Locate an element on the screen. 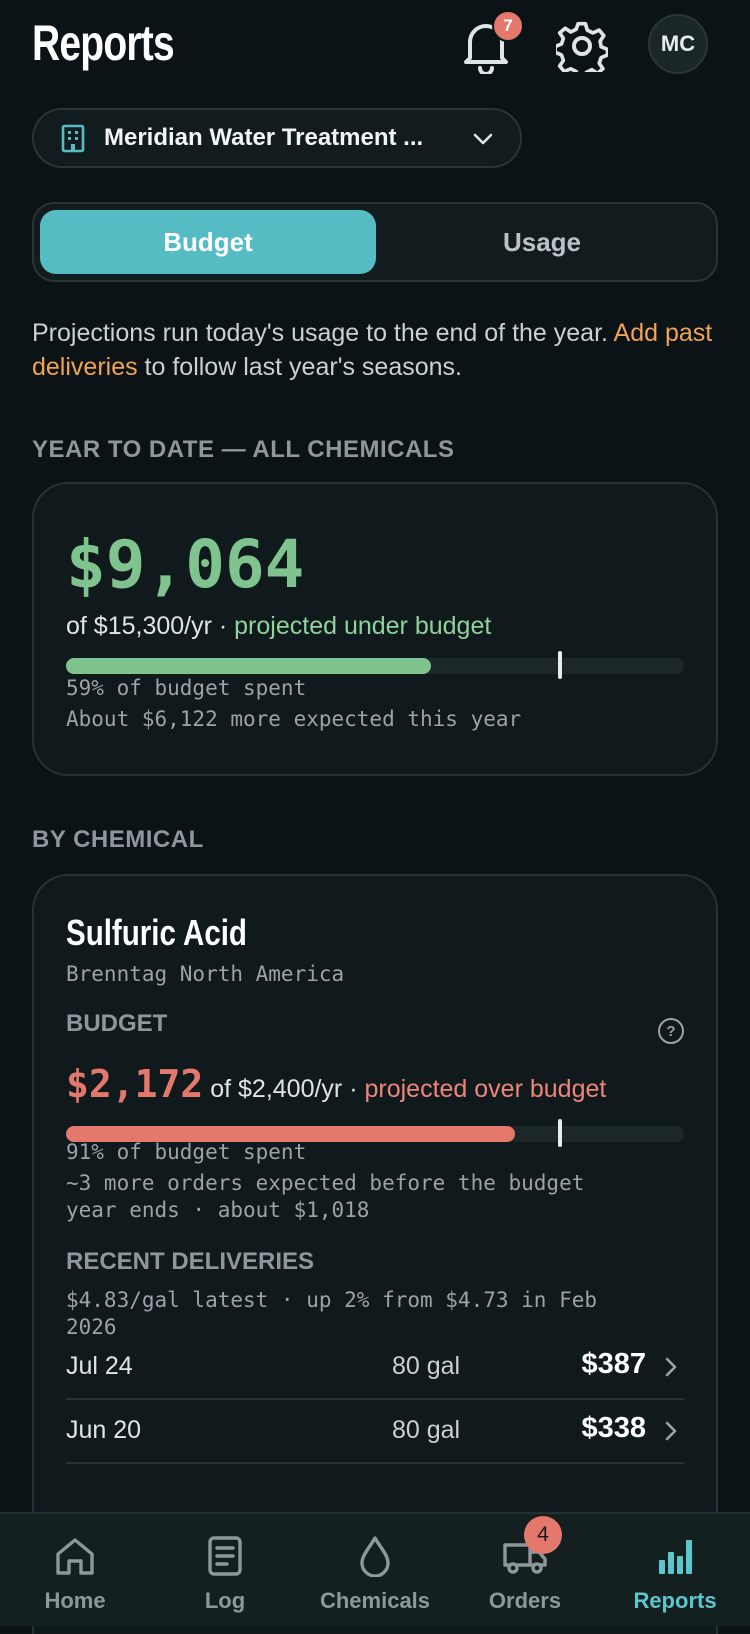  ytd-expected: About $6,122 more expected this year is located at coordinates (294, 719).